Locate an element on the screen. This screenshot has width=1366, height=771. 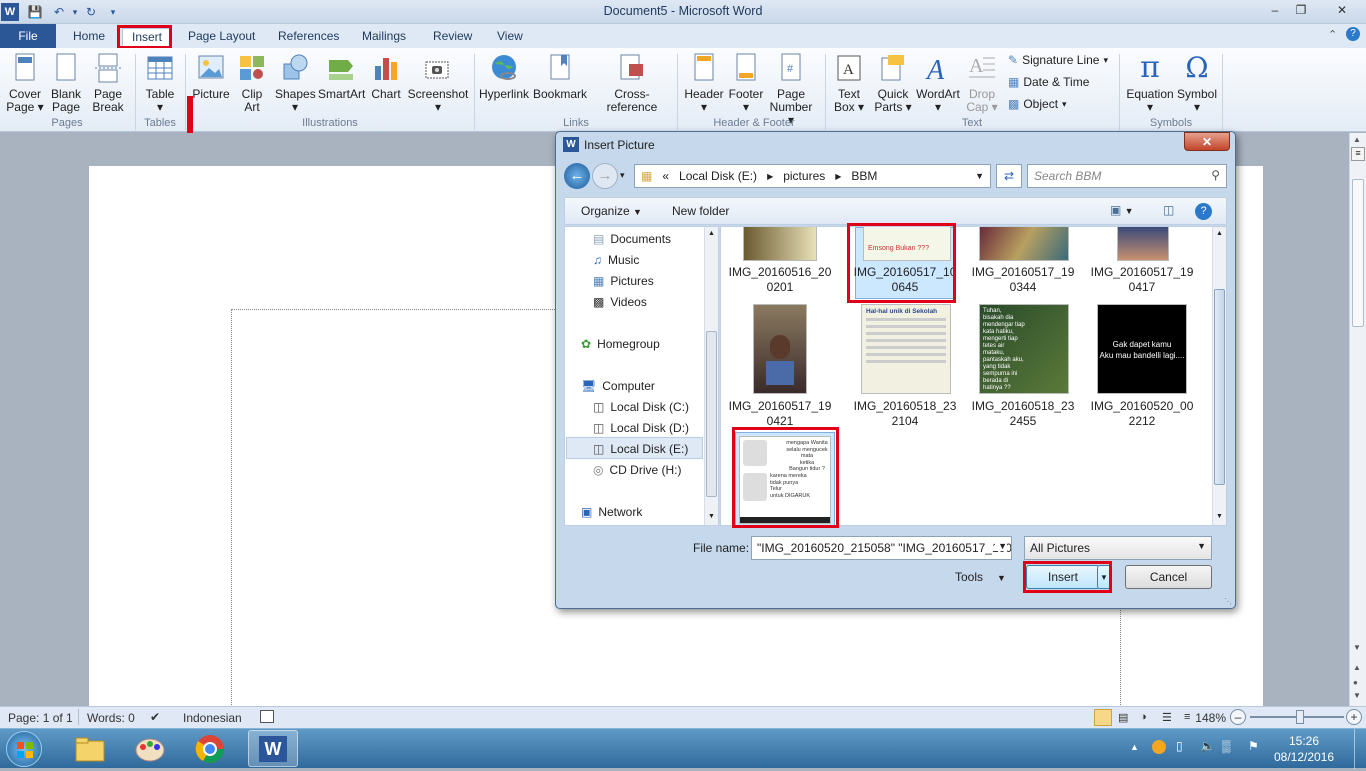
object-button: ▩ Object ▾ is located at coordinates (1037, 104).